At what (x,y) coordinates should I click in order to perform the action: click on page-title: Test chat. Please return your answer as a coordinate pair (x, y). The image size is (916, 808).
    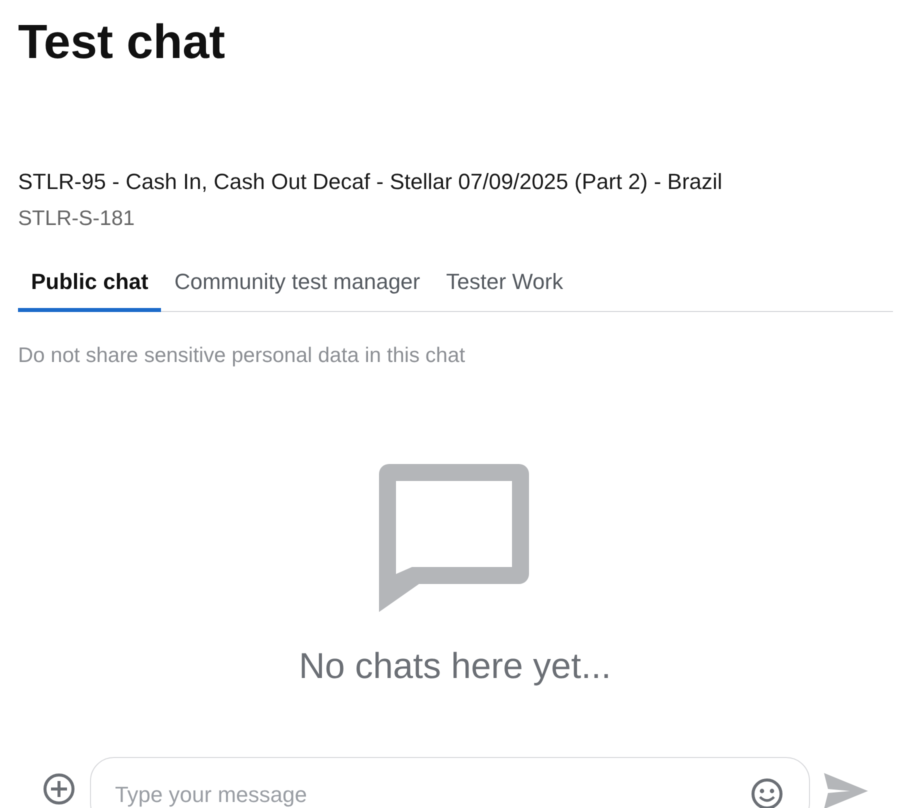
    Looking at the image, I should click on (122, 43).